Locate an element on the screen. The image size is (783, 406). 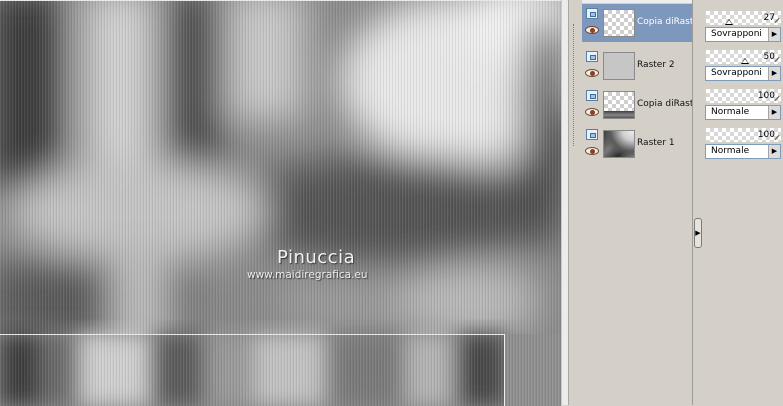
layer-name: Raster 2 is located at coordinates (664, 65).